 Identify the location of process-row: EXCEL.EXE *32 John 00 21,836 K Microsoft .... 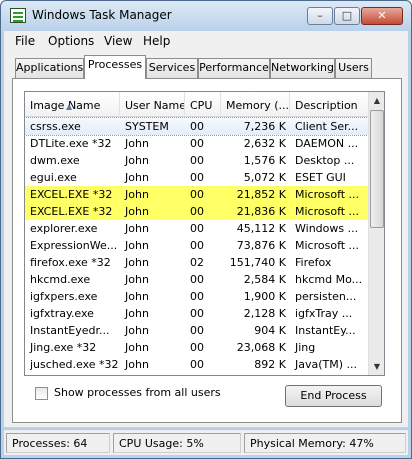
(196, 211).